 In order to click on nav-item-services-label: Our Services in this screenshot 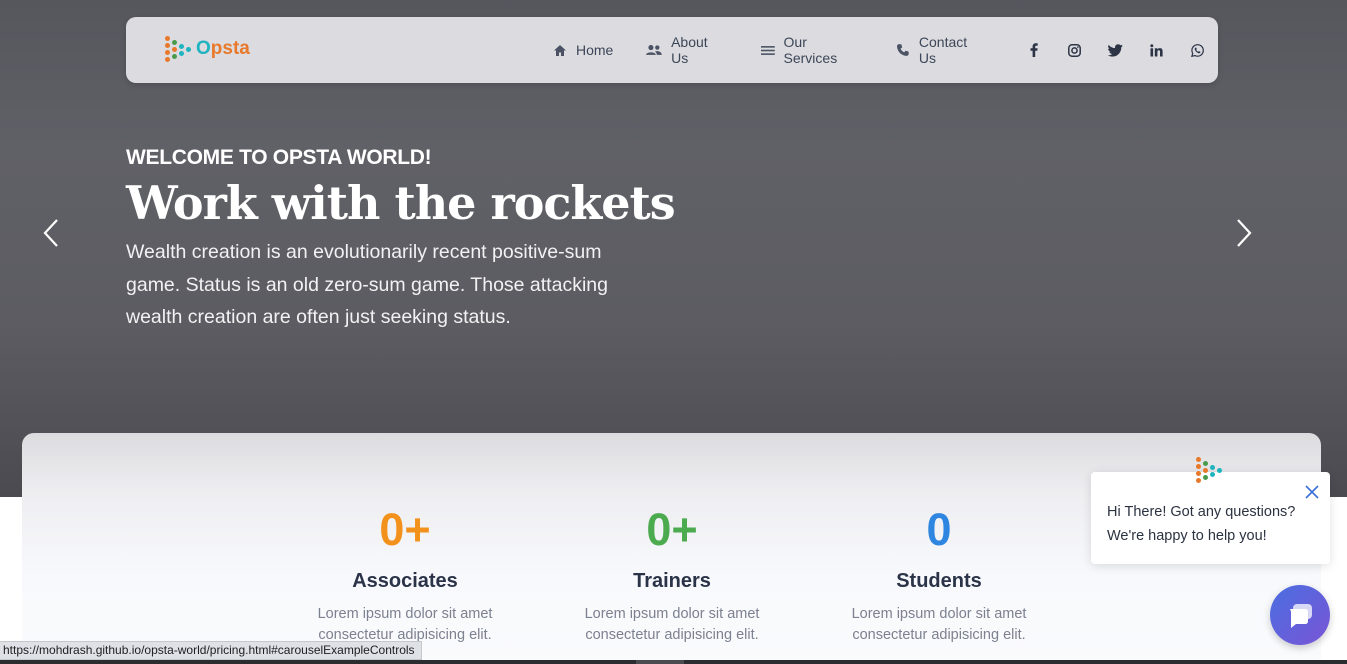, I will do `click(810, 50)`.